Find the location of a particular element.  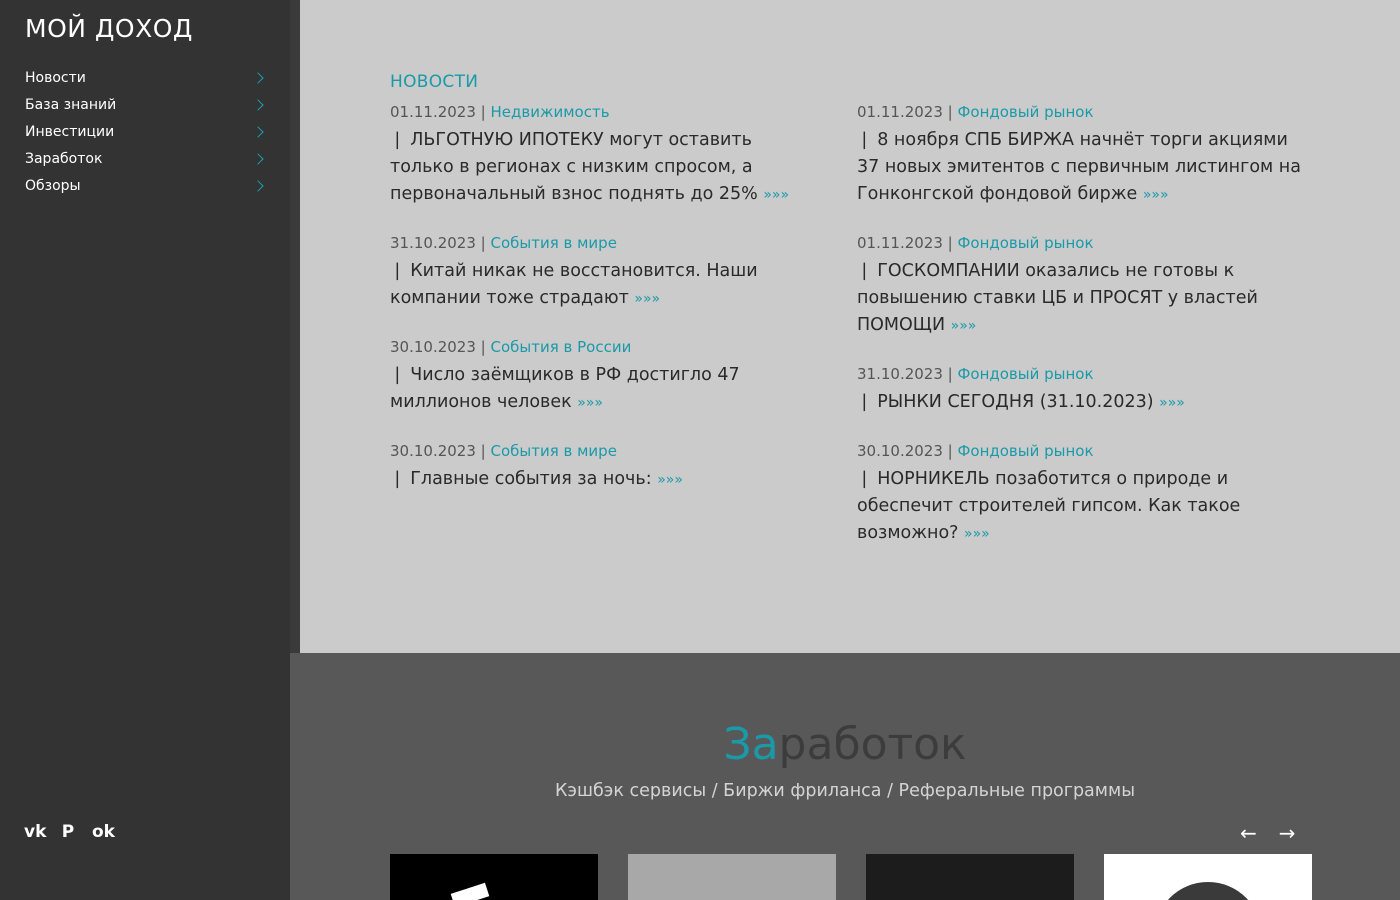

sidebar-item-label: База знаний is located at coordinates (71, 104).